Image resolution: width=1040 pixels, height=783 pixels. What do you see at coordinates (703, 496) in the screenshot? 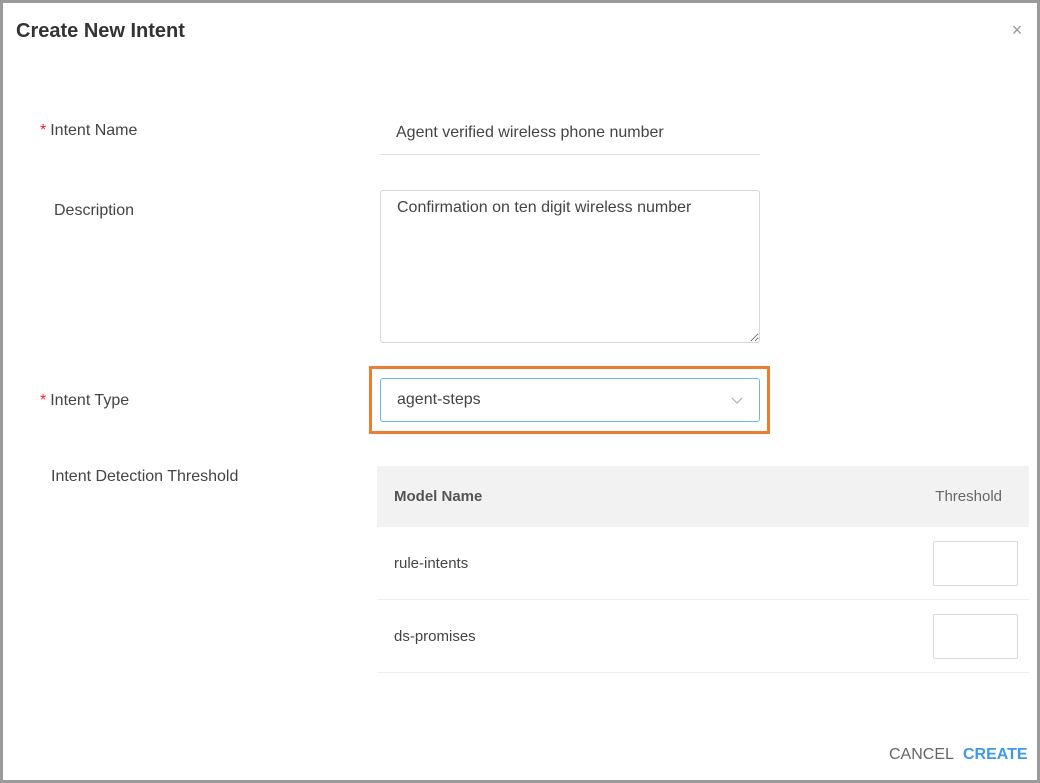
I see `table-header: Model Name Threshold` at bounding box center [703, 496].